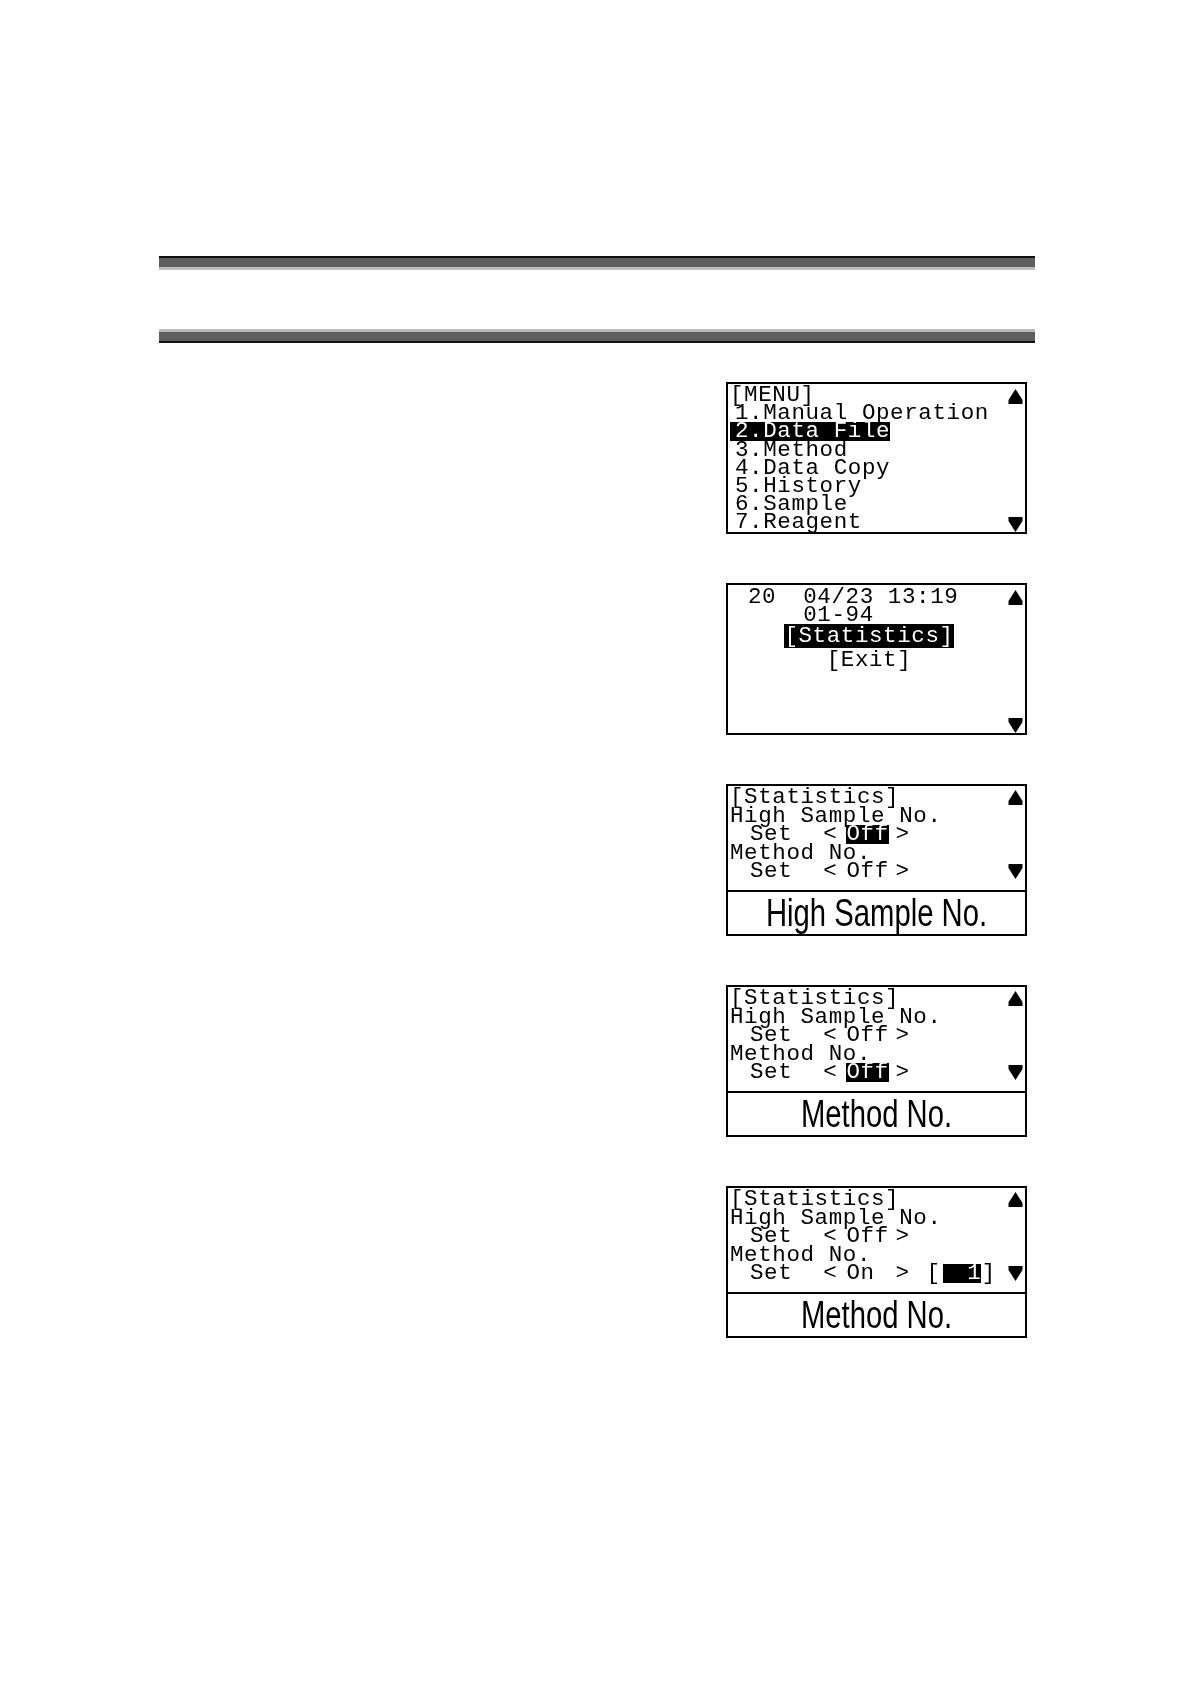 The image size is (1191, 1684). What do you see at coordinates (961, 1273) in the screenshot?
I see `number-entry-field: 1` at bounding box center [961, 1273].